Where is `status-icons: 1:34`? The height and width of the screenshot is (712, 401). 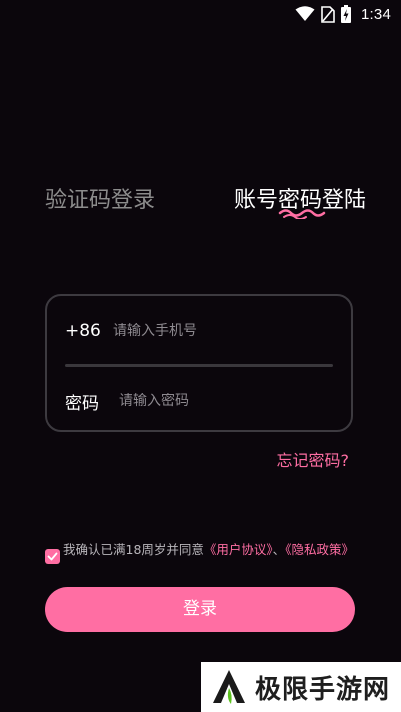 status-icons: 1:34 is located at coordinates (343, 14).